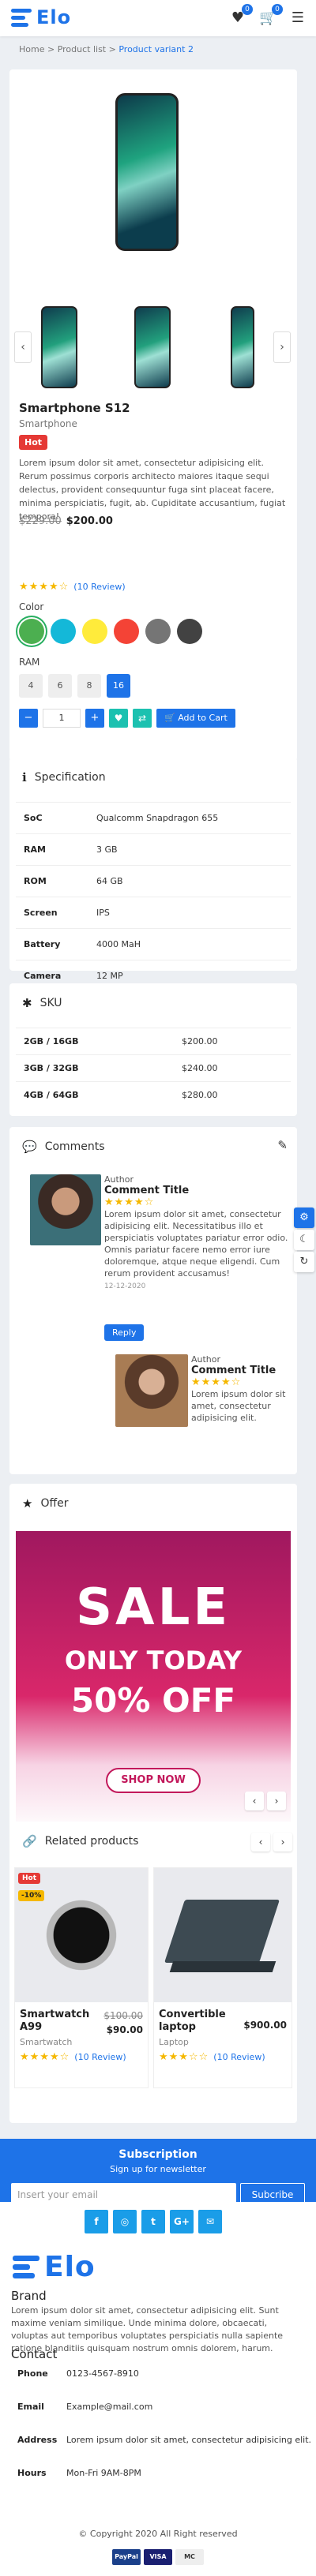  What do you see at coordinates (233, 1095) in the screenshot?
I see `sku-row-value: $280.00` at bounding box center [233, 1095].